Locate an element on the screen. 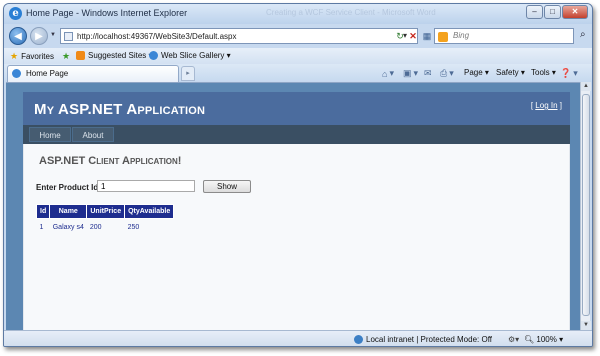 The image size is (600, 356). page-menu: Page ▾ is located at coordinates (476, 72).